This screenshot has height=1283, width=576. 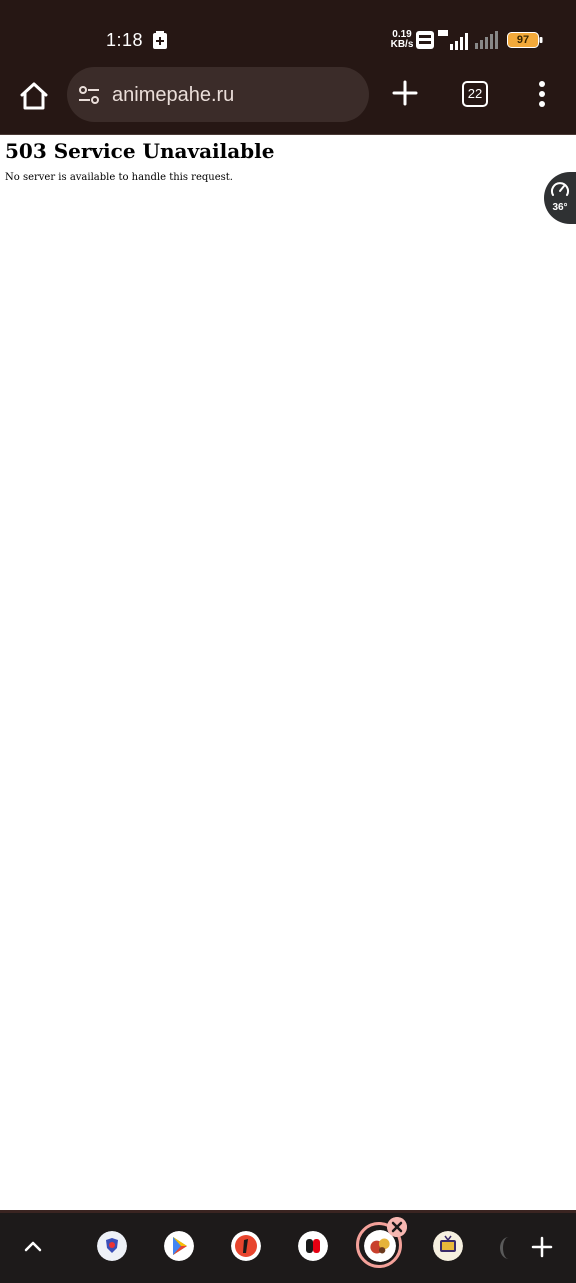 I want to click on close-icon, so click(x=397, y=1227).